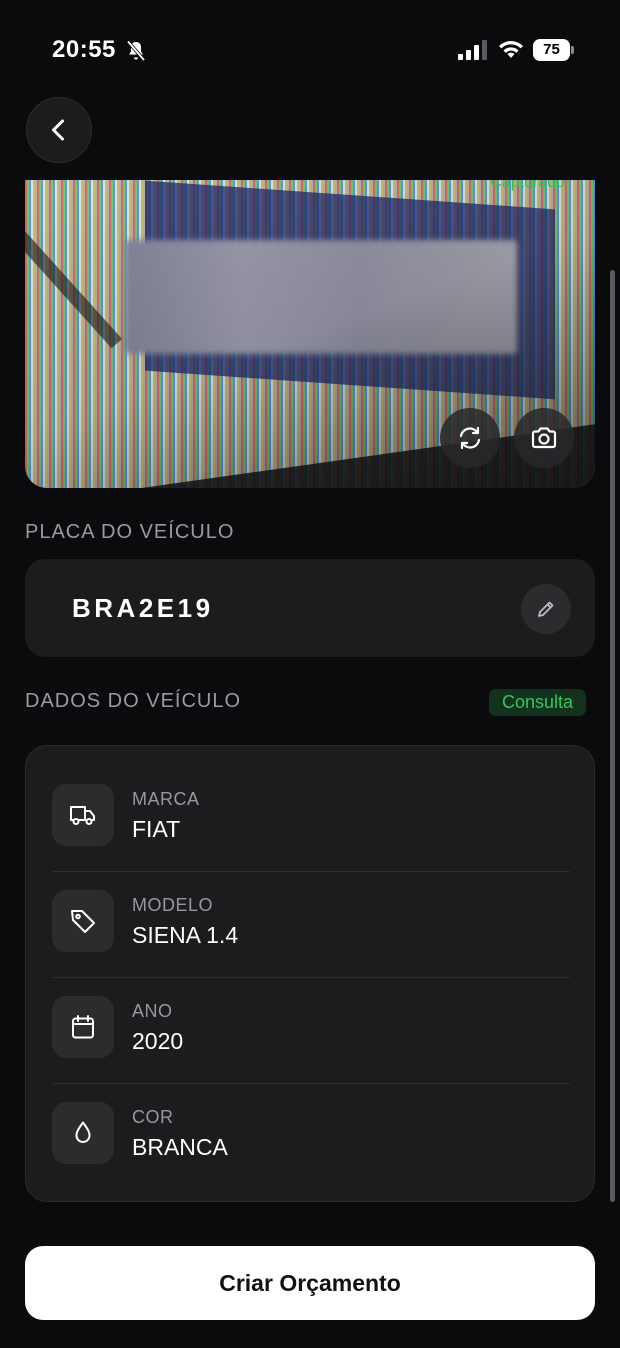  Describe the element at coordinates (310, 1283) in the screenshot. I see `criar-orcamento-button: Criar Orçamento` at that location.